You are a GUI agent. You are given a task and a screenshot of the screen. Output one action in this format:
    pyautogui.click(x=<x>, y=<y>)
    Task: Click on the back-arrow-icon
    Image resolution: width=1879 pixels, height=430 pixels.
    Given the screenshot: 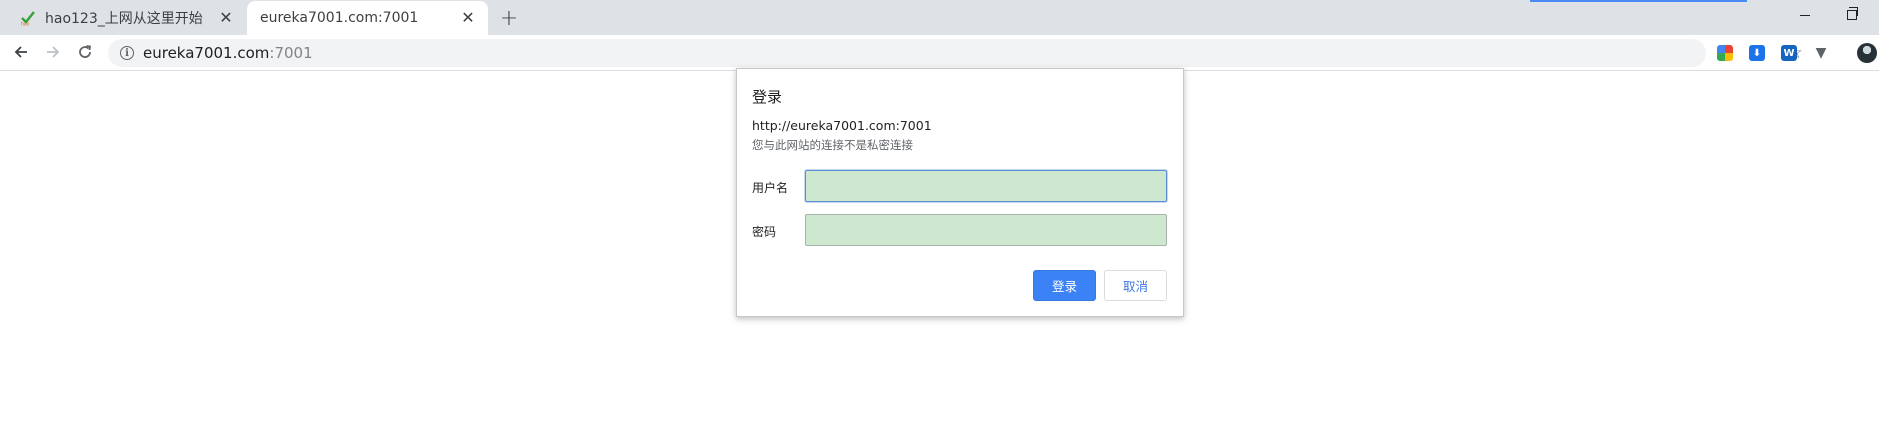 What is the action you would take?
    pyautogui.click(x=20, y=52)
    